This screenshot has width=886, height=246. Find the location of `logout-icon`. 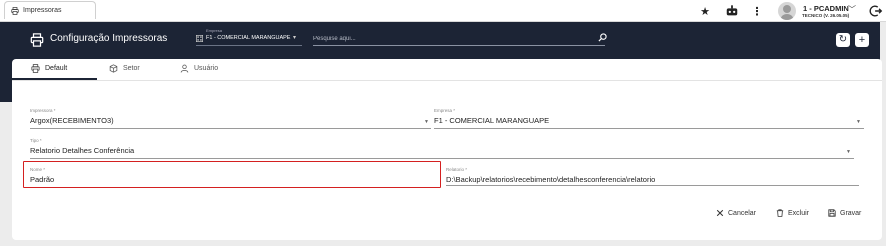

logout-icon is located at coordinates (876, 11).